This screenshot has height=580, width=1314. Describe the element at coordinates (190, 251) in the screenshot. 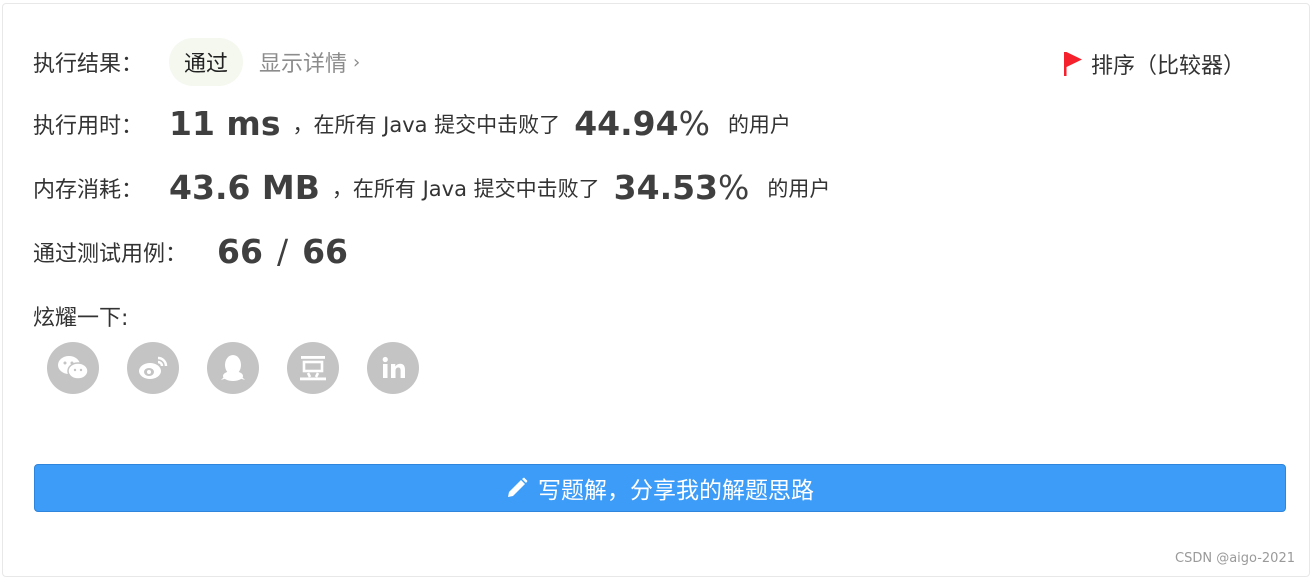

I see `testcases-row: 通过测试用例： 66 / 66` at that location.